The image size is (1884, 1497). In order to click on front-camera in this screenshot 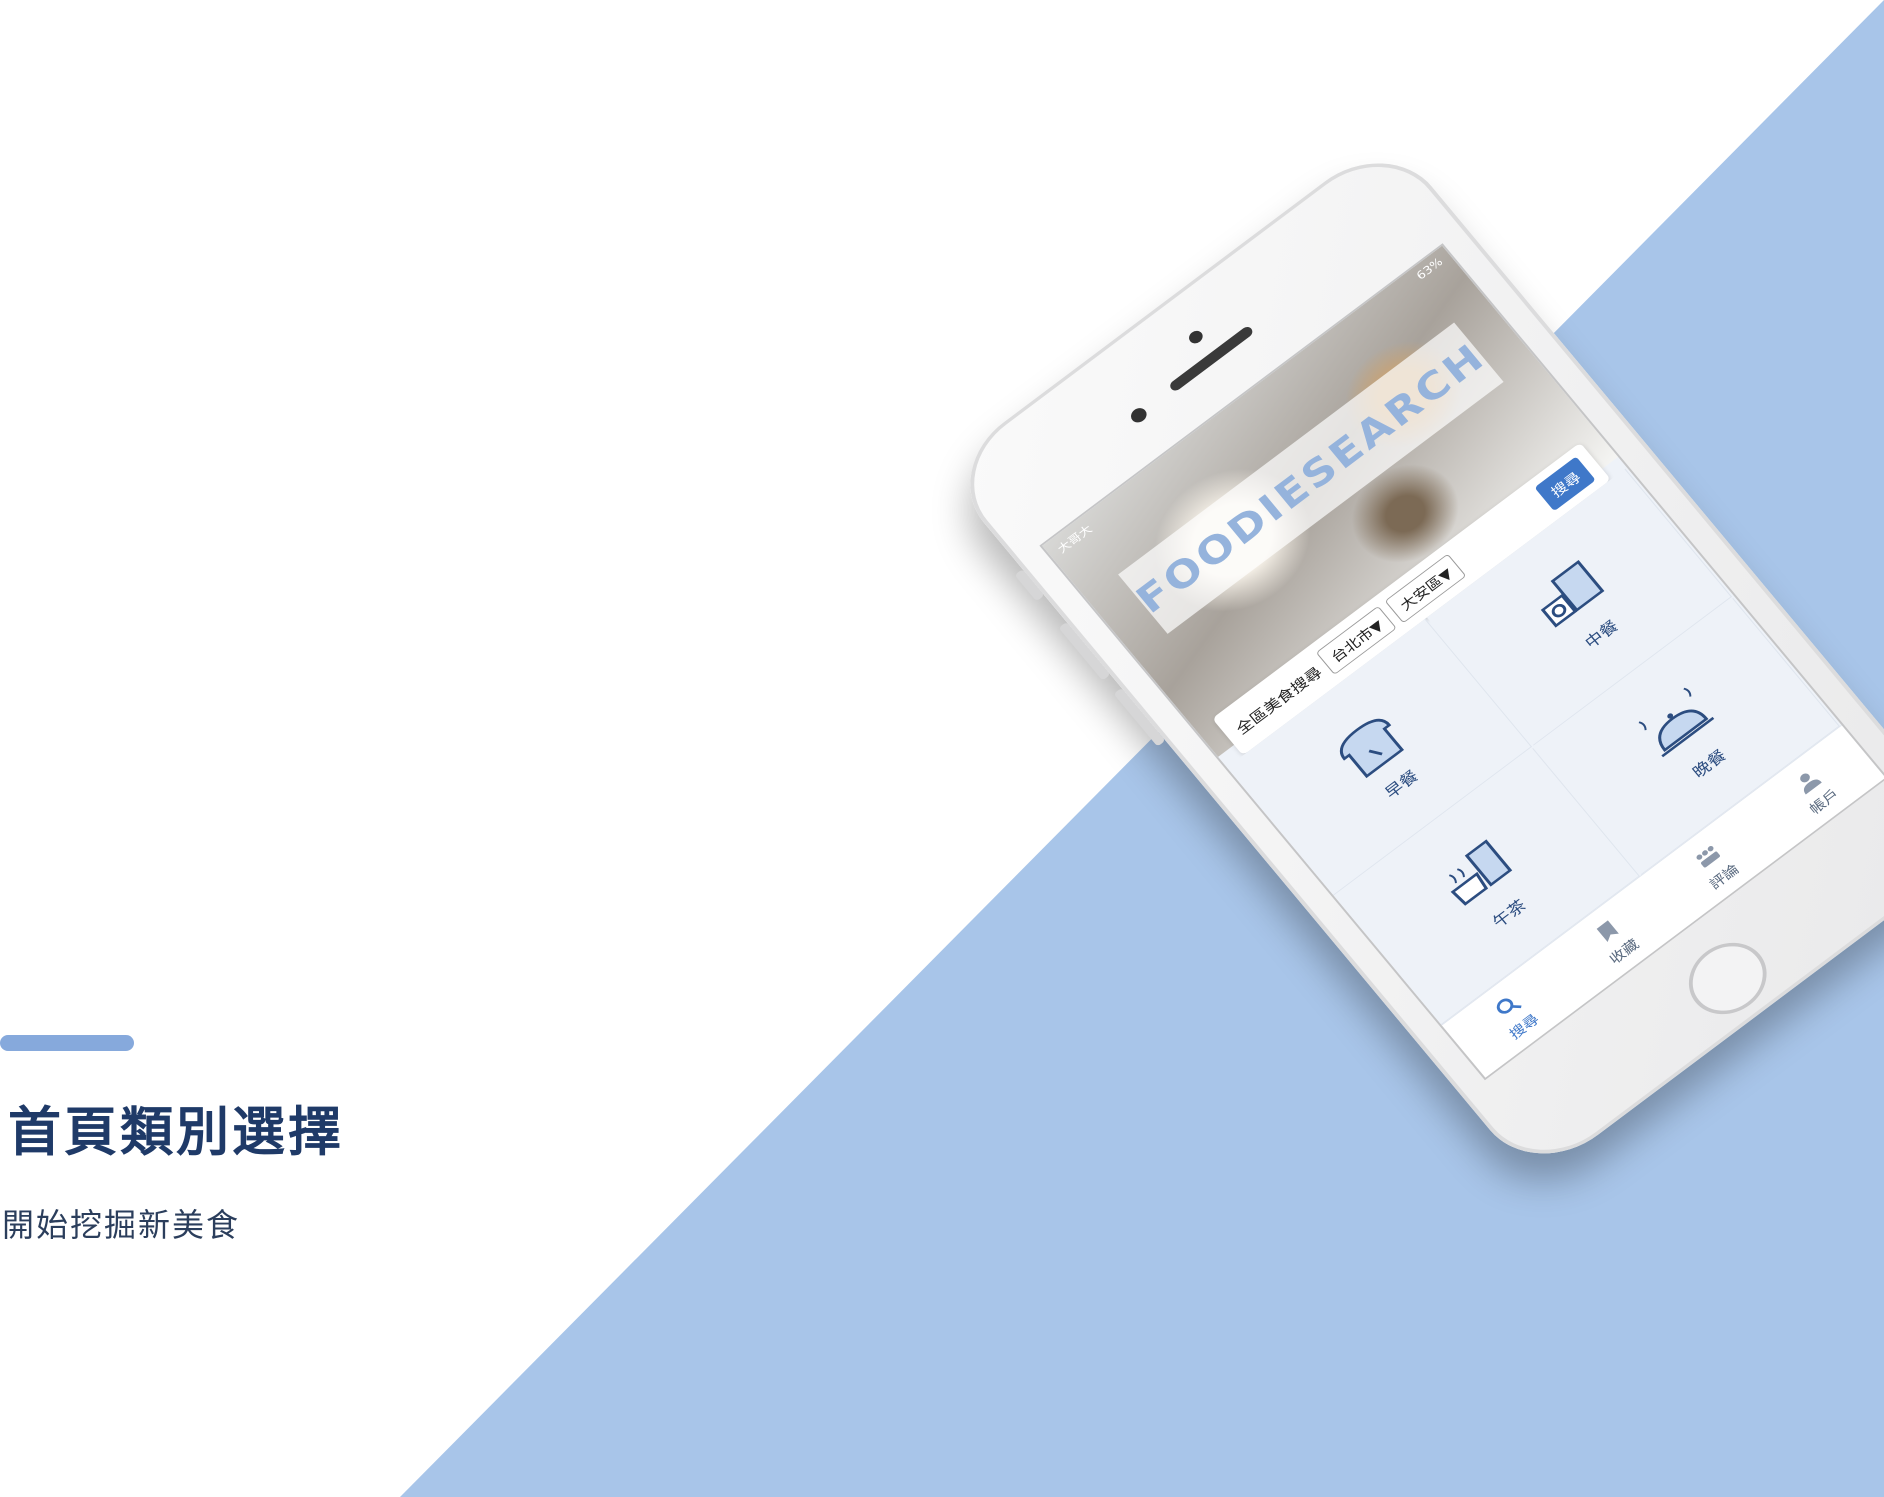, I will do `click(1196, 337)`.